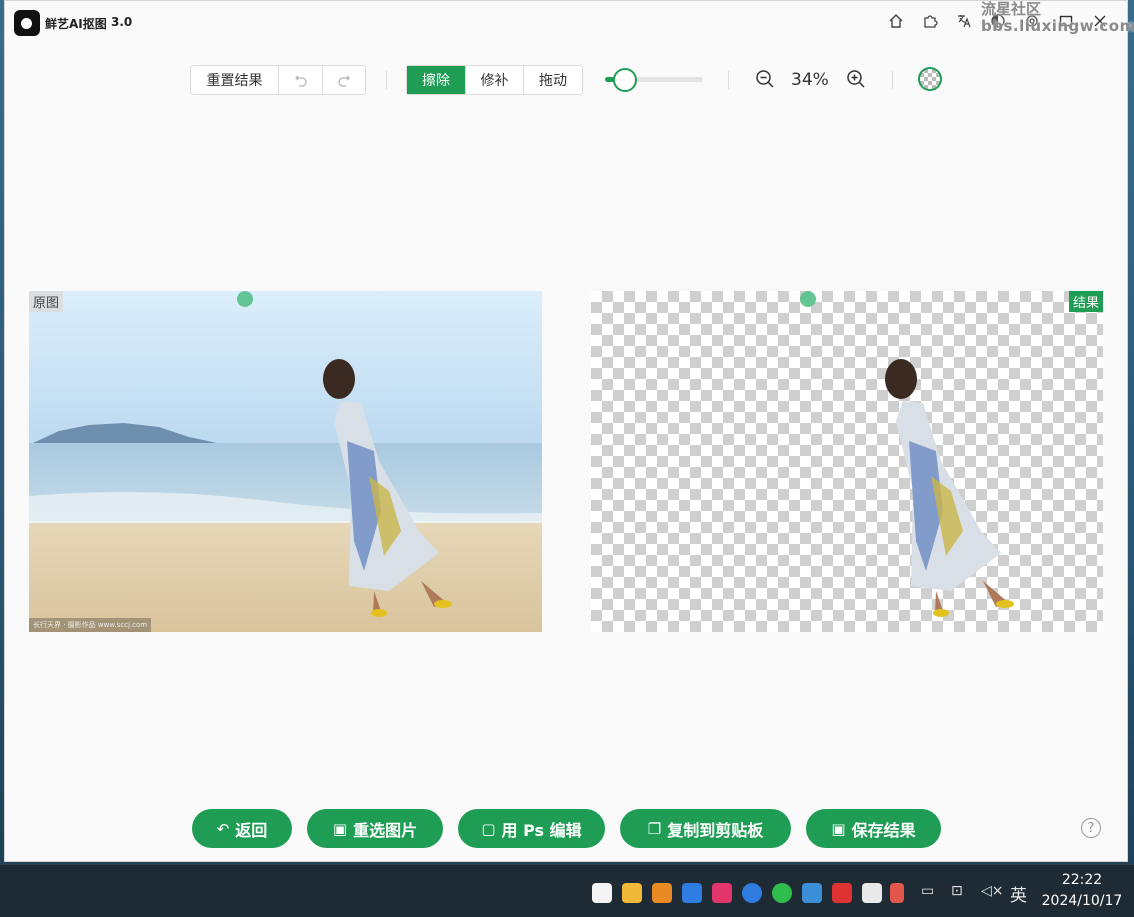 The width and height of the screenshot is (1134, 917). I want to click on history-group: 重置结果, so click(278, 80).